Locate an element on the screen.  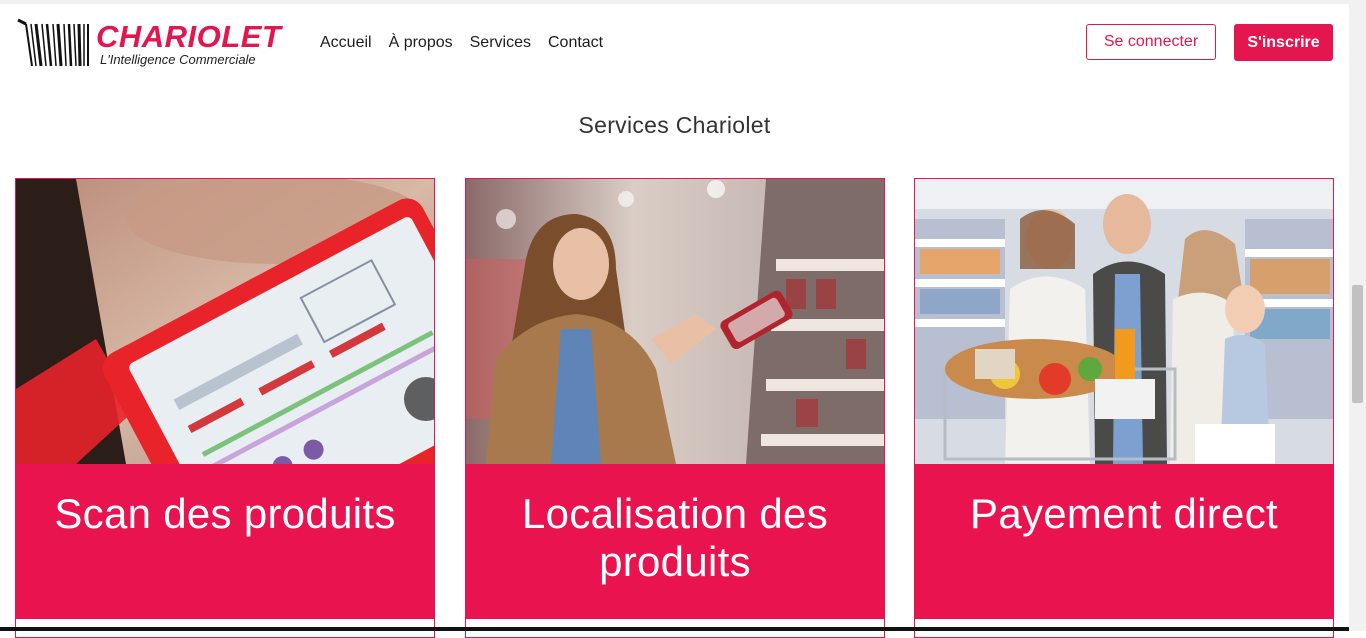
services-title: Services Chariolet is located at coordinates (674, 125).